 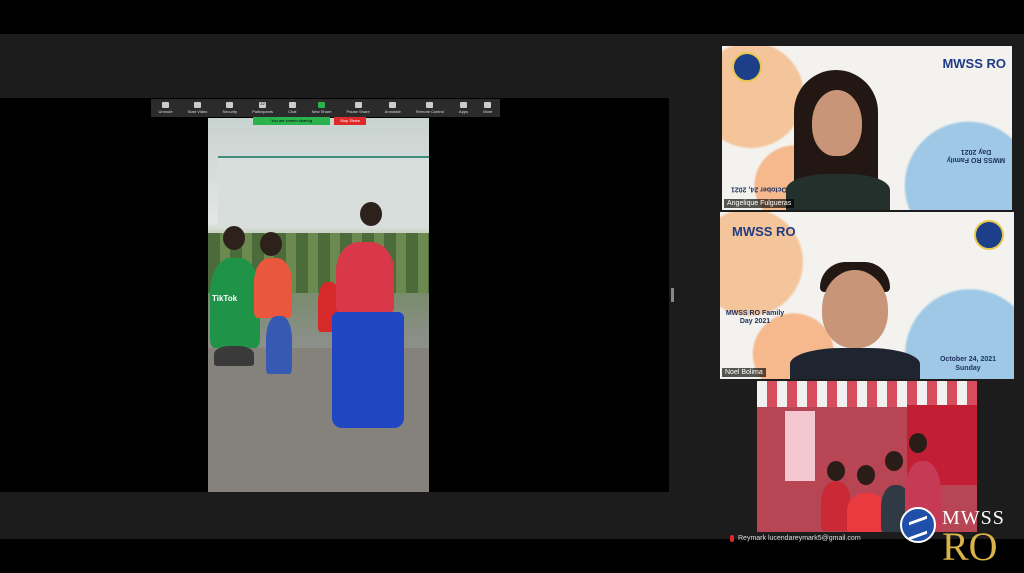 What do you see at coordinates (263, 104) in the screenshot?
I see `participants-icon: 22` at bounding box center [263, 104].